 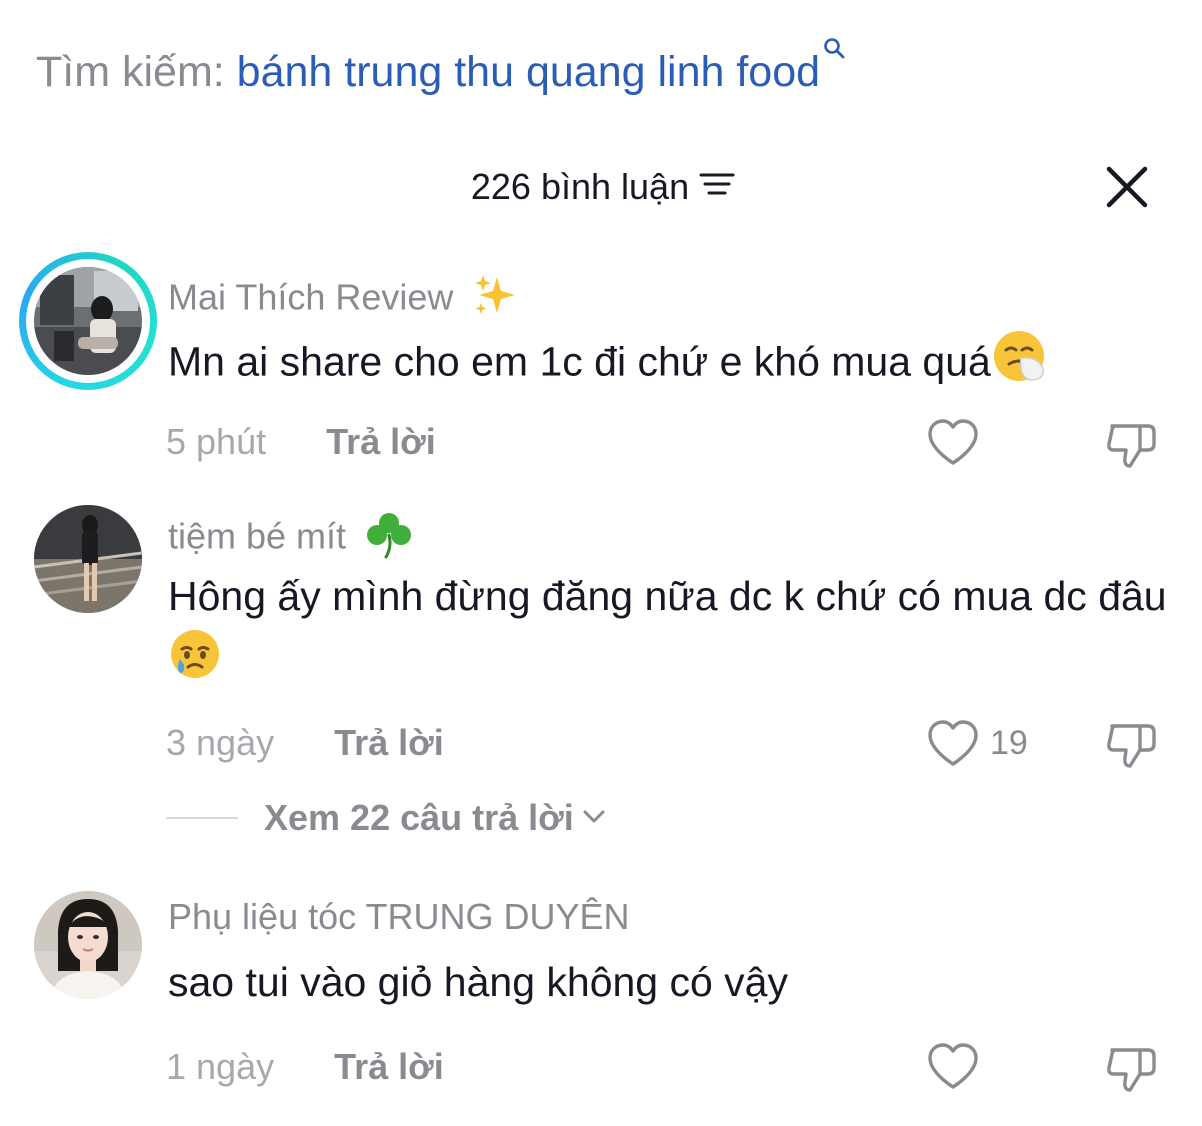 I want to click on comment-username: tiệm bé mít, so click(x=292, y=539).